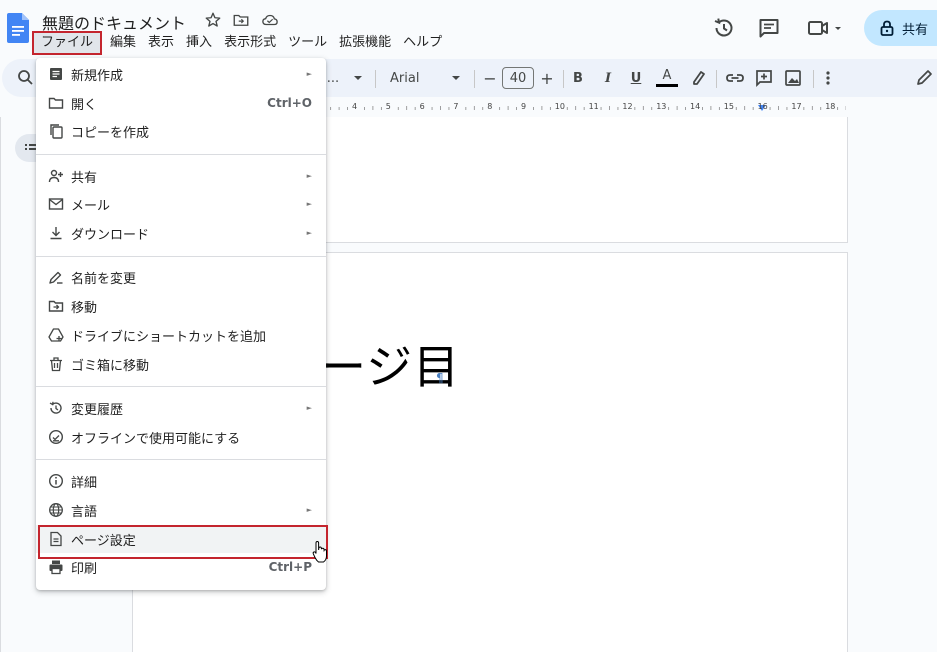  What do you see at coordinates (270, 20) in the screenshot?
I see `cloud-saved-icon` at bounding box center [270, 20].